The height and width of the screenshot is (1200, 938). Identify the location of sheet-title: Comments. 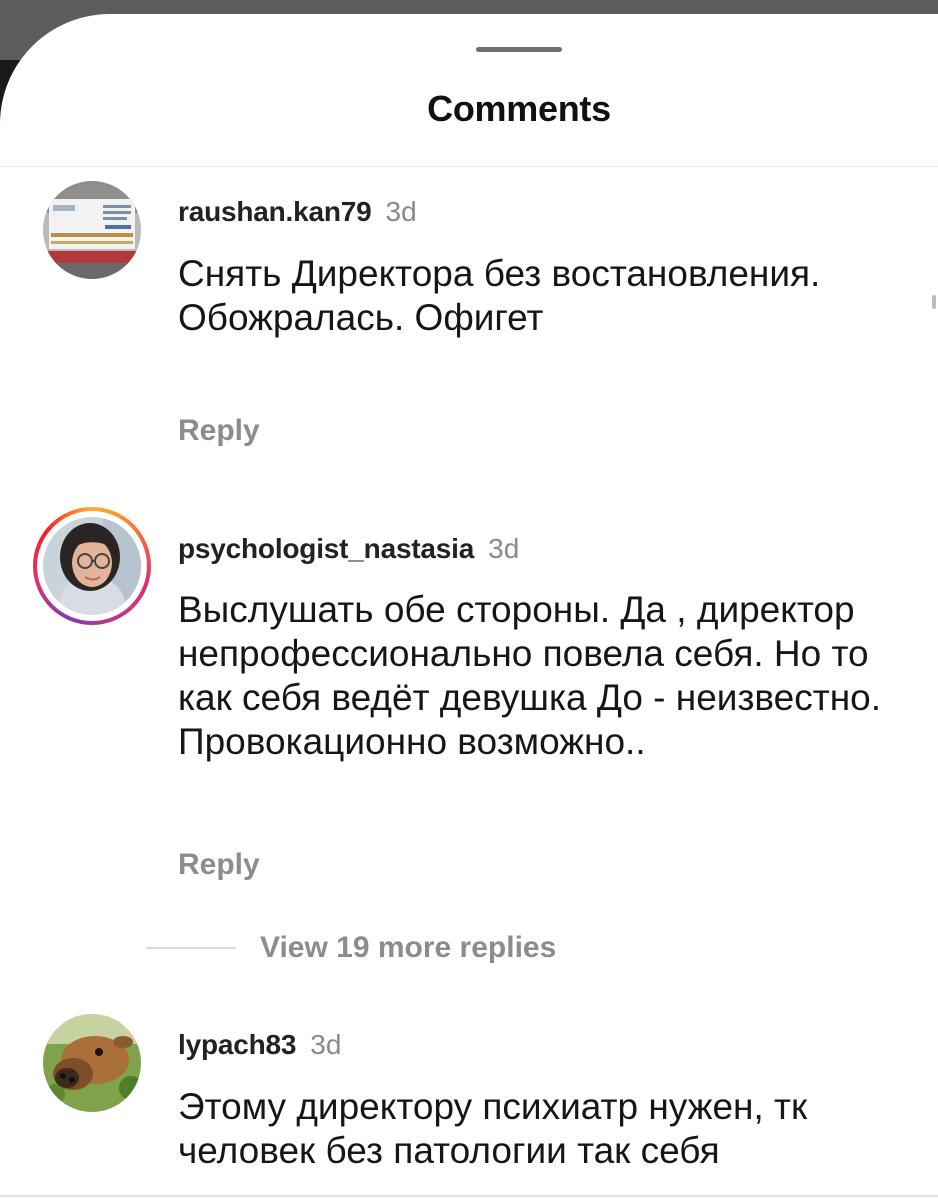
(519, 108).